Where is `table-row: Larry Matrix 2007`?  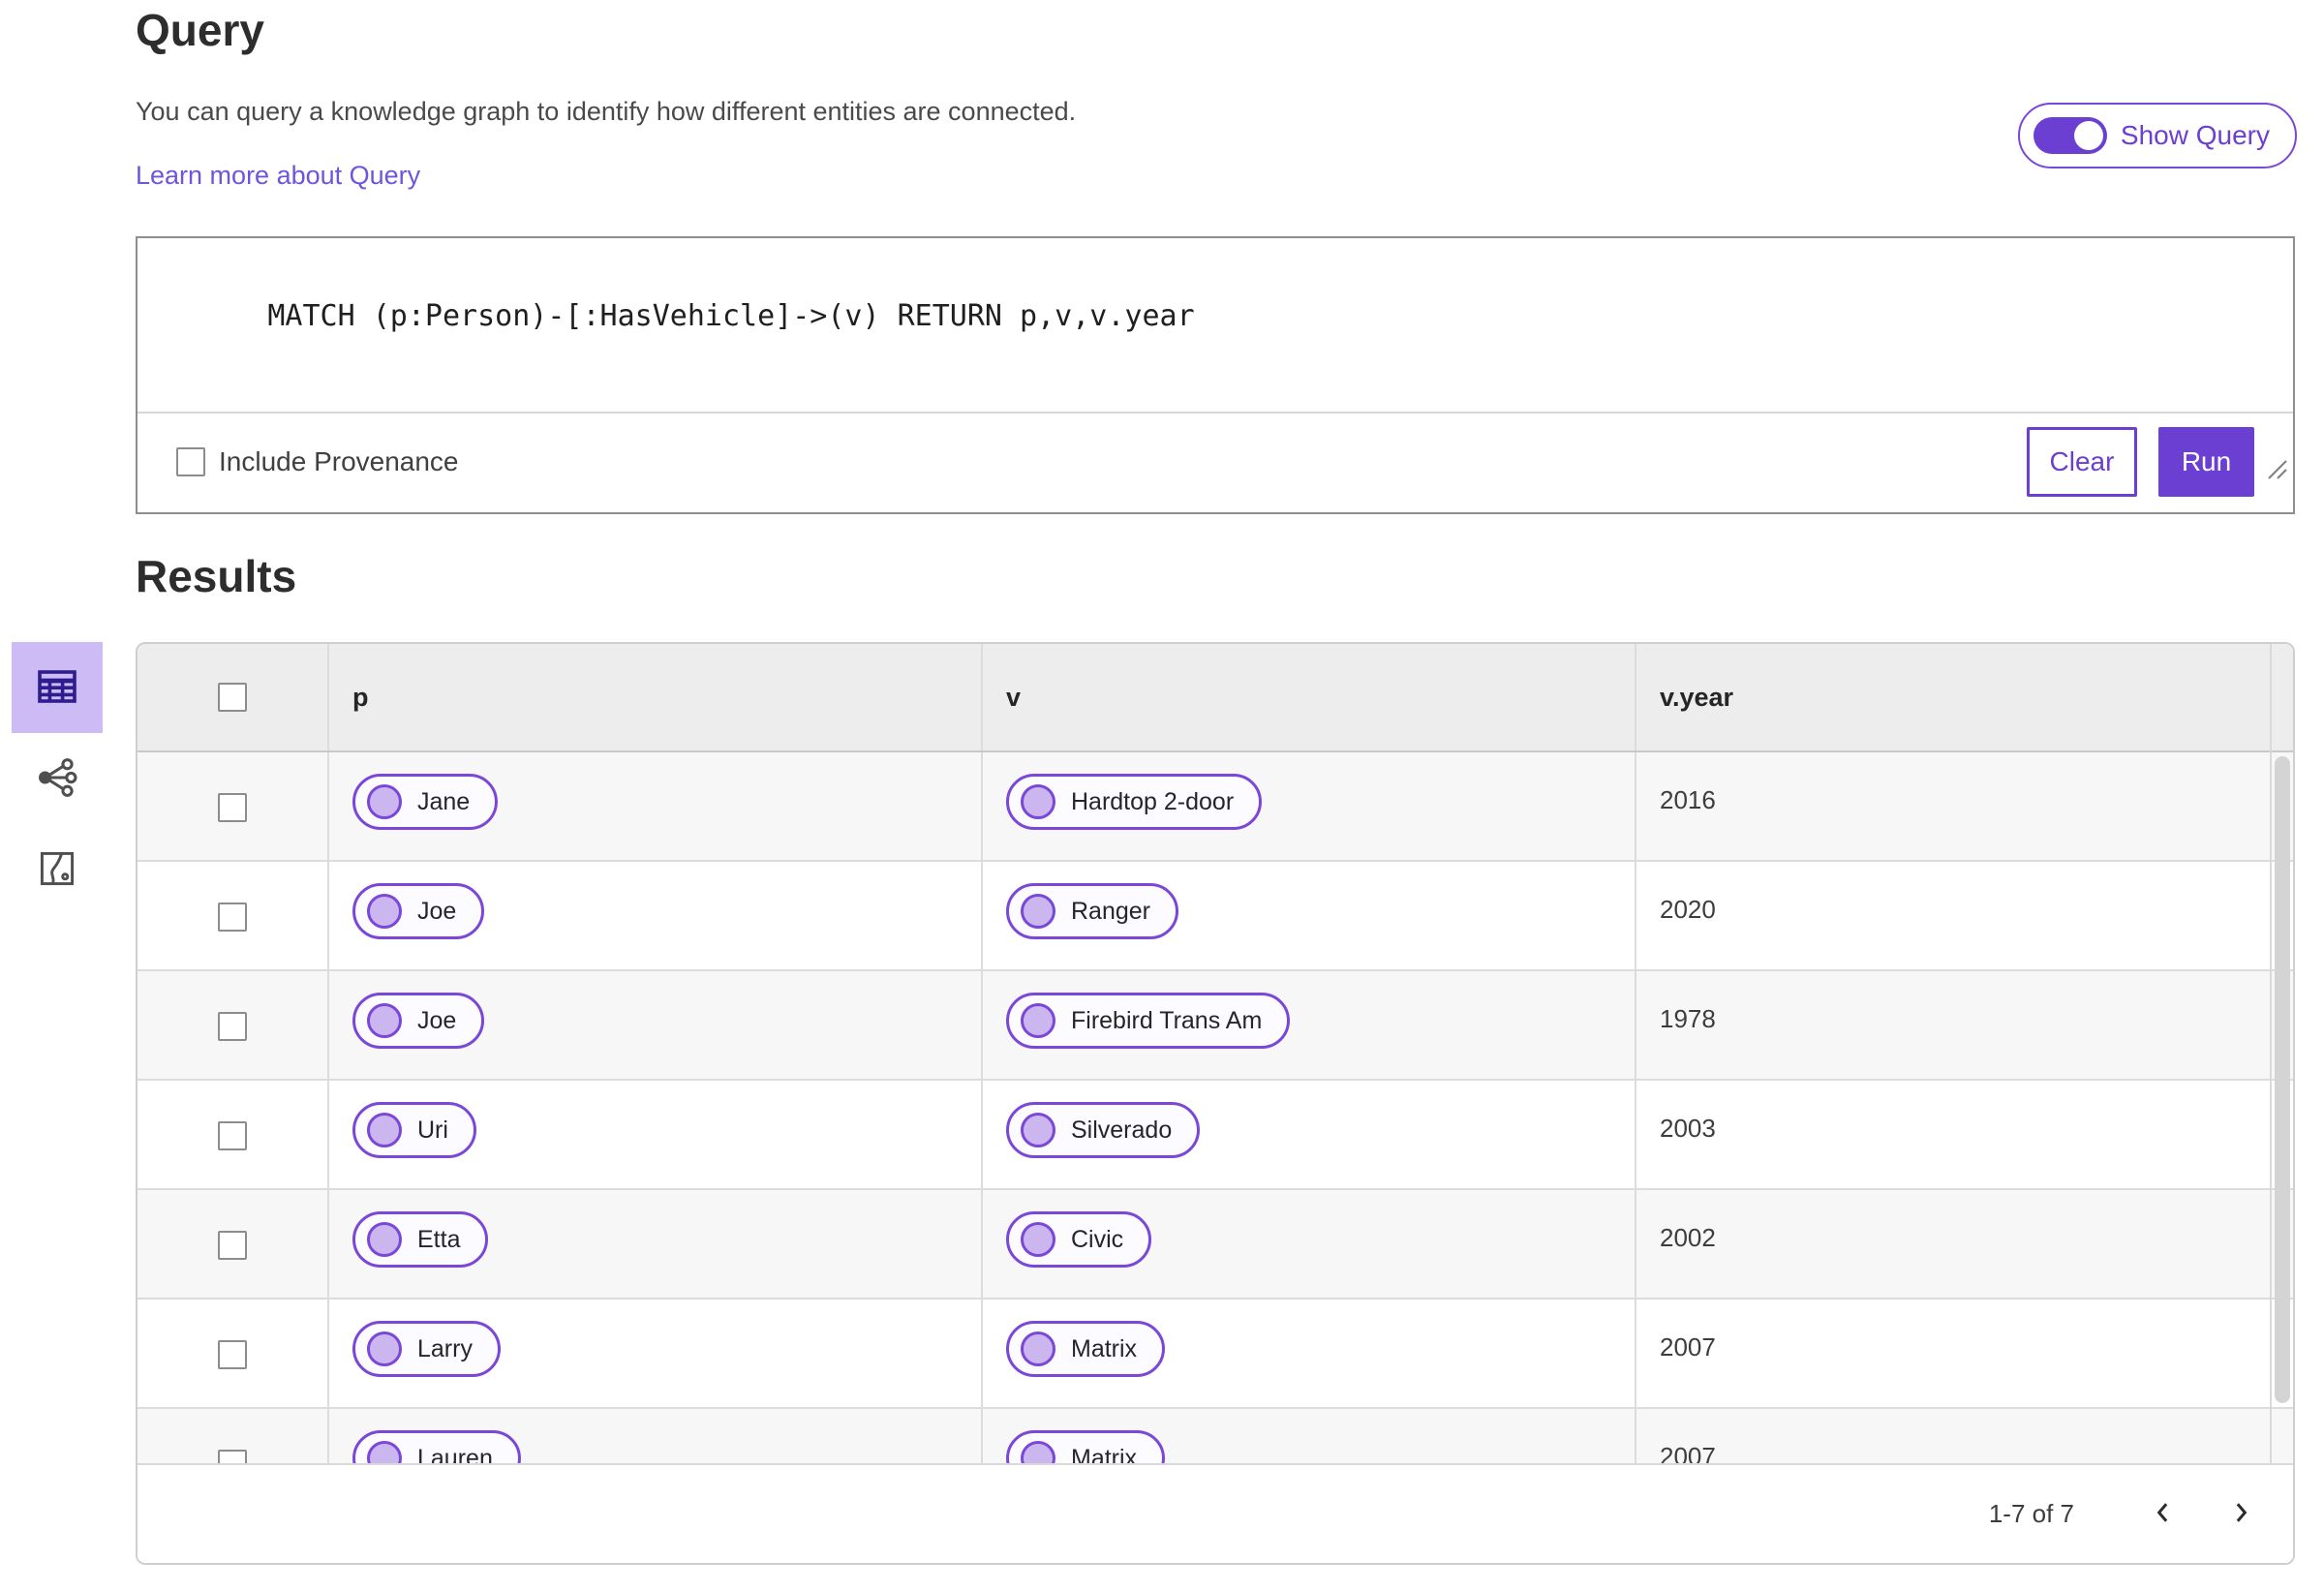
table-row: Larry Matrix 2007 is located at coordinates (1216, 1354).